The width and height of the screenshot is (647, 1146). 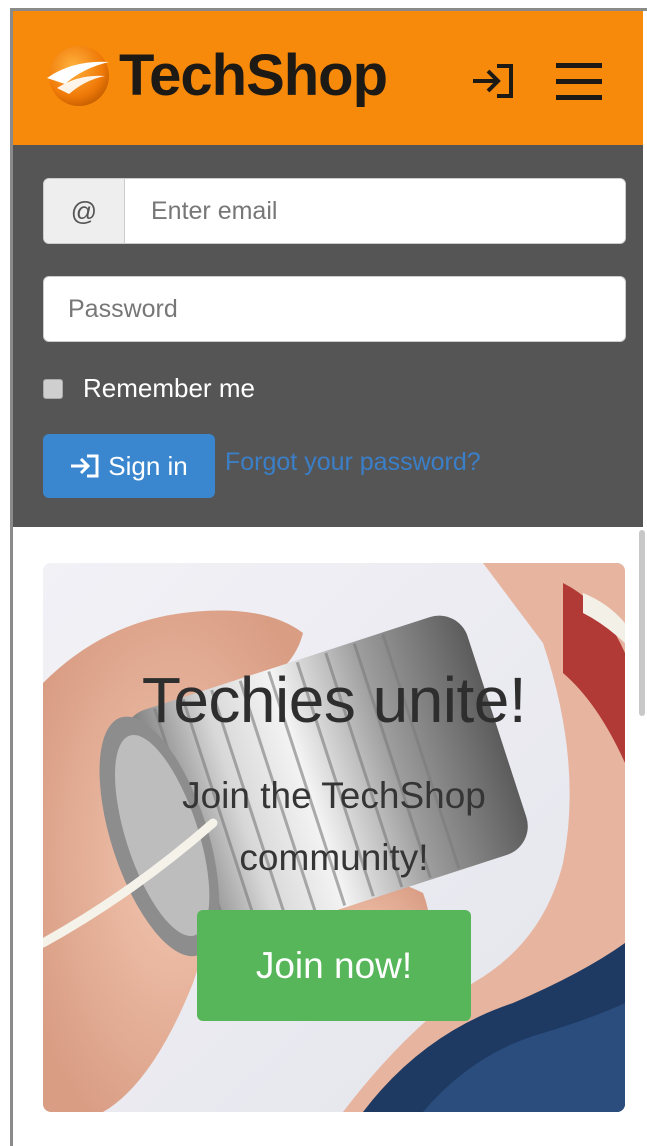 I want to click on navbar: TechShop, so click(x=328, y=78).